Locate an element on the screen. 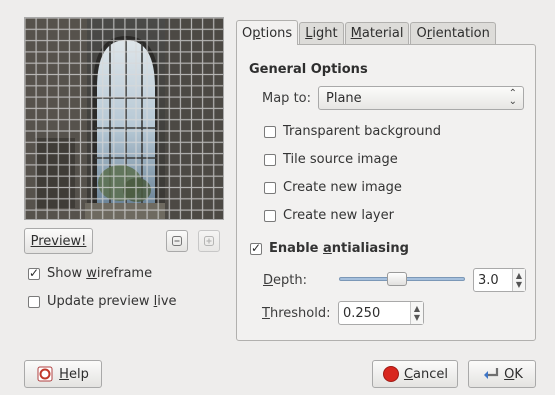 The height and width of the screenshot is (395, 555). preview-button: Preview! is located at coordinates (58, 241).